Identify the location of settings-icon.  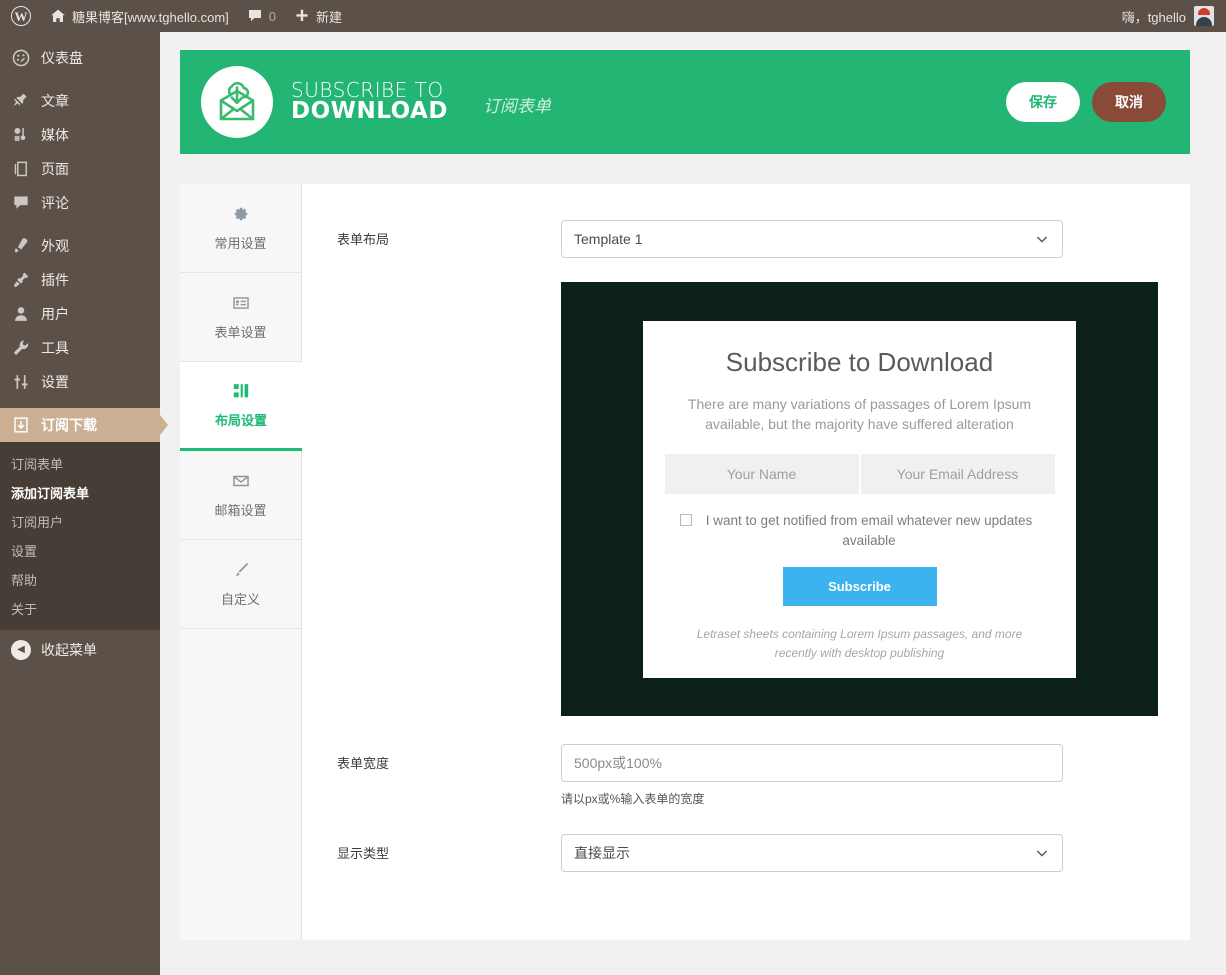
(21, 382).